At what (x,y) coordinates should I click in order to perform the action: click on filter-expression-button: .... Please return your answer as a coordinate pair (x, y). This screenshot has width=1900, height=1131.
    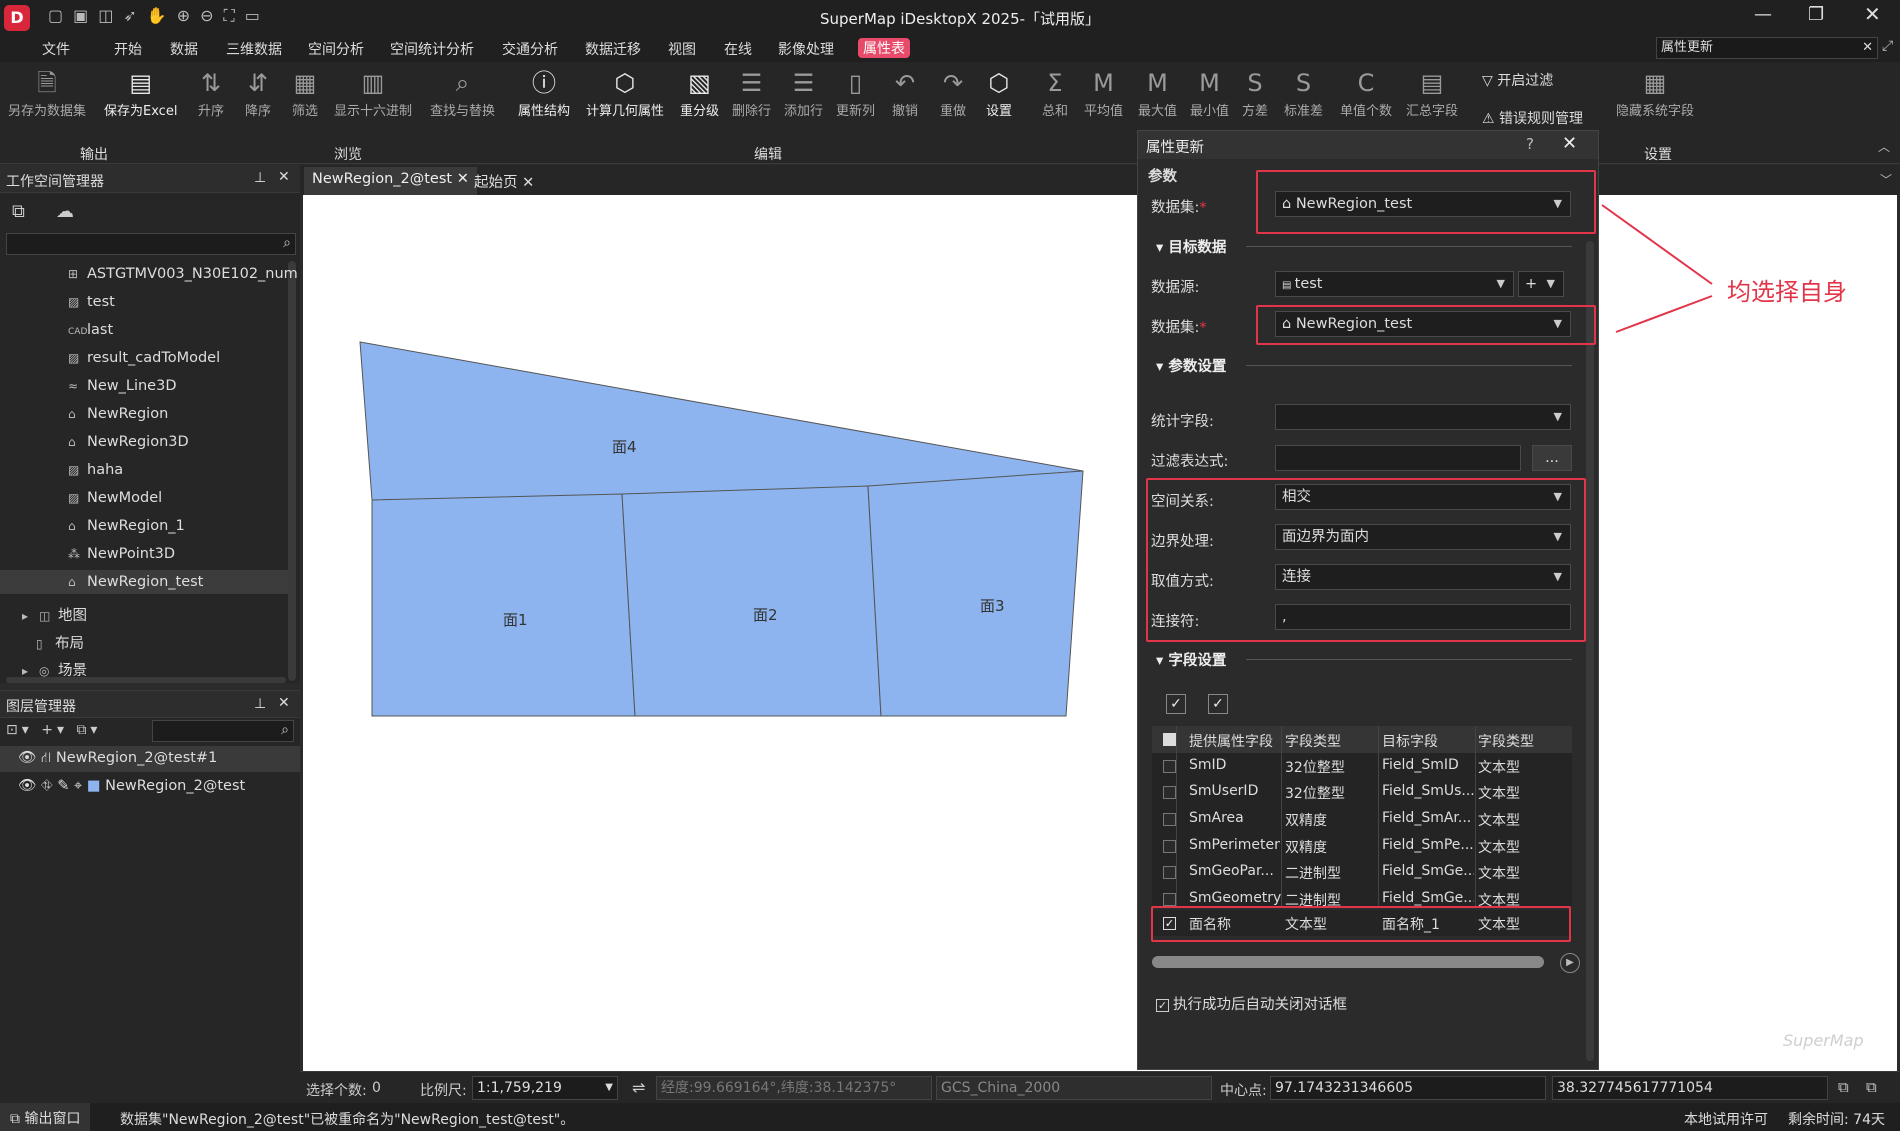
    Looking at the image, I should click on (1552, 458).